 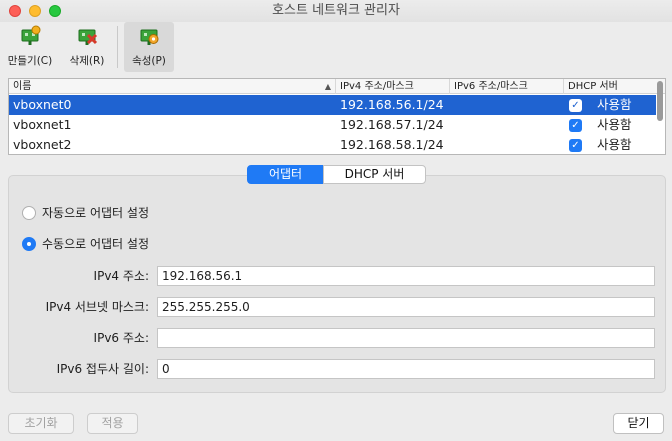 I want to click on column-header-ipv4: IPv4 주소/마스크, so click(x=393, y=86).